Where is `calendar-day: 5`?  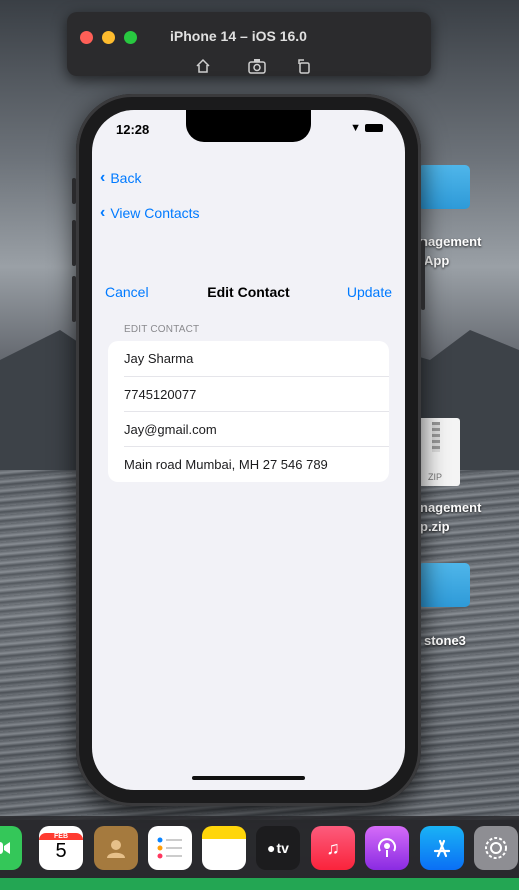 calendar-day: 5 is located at coordinates (61, 851).